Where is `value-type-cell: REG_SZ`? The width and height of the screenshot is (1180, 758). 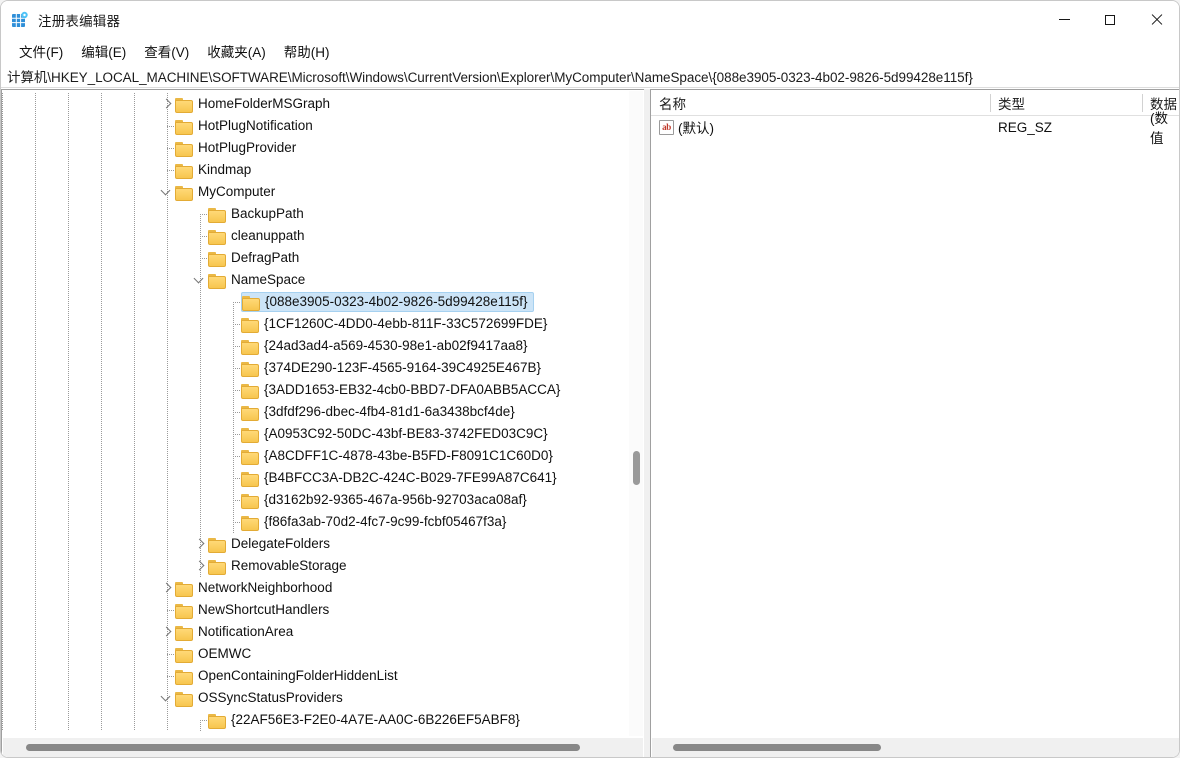 value-type-cell: REG_SZ is located at coordinates (1025, 127).